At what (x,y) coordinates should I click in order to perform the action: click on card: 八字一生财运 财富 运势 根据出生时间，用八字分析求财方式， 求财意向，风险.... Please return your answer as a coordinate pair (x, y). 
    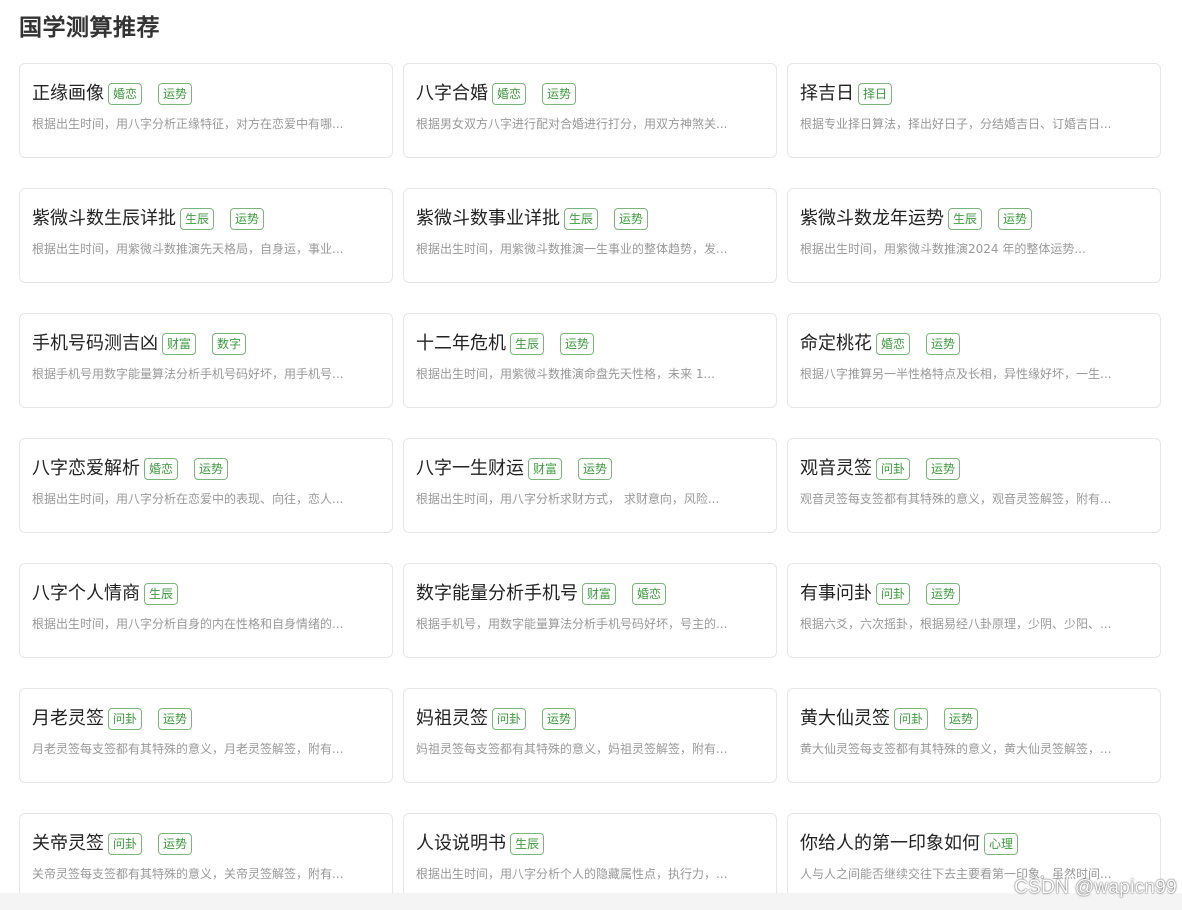
    Looking at the image, I should click on (590, 485).